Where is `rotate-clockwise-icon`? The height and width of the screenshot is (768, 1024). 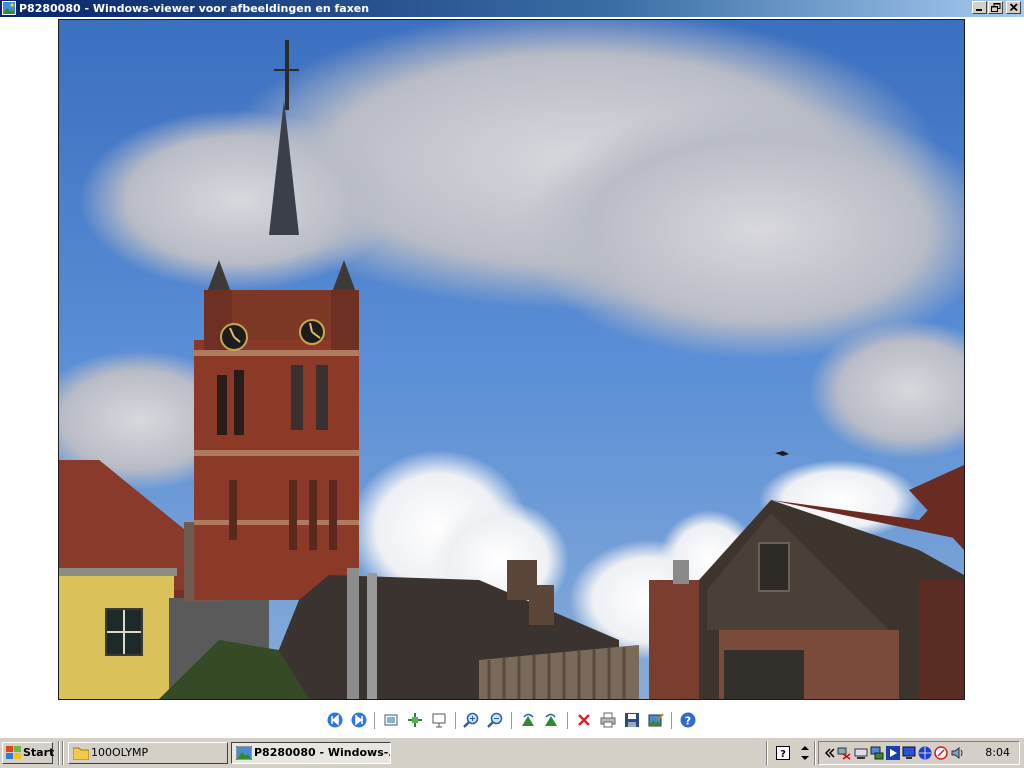
rotate-clockwise-icon is located at coordinates (528, 720).